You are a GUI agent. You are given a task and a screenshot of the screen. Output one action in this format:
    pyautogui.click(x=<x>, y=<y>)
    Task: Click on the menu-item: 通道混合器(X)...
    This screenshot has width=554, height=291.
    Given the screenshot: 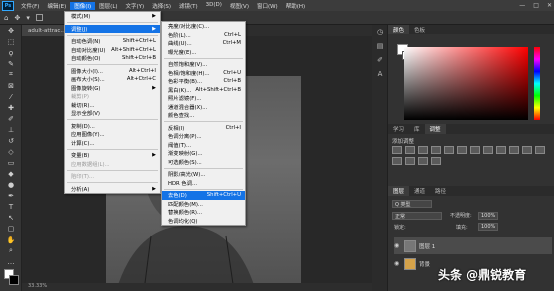 What is the action you would take?
    pyautogui.click(x=203, y=107)
    